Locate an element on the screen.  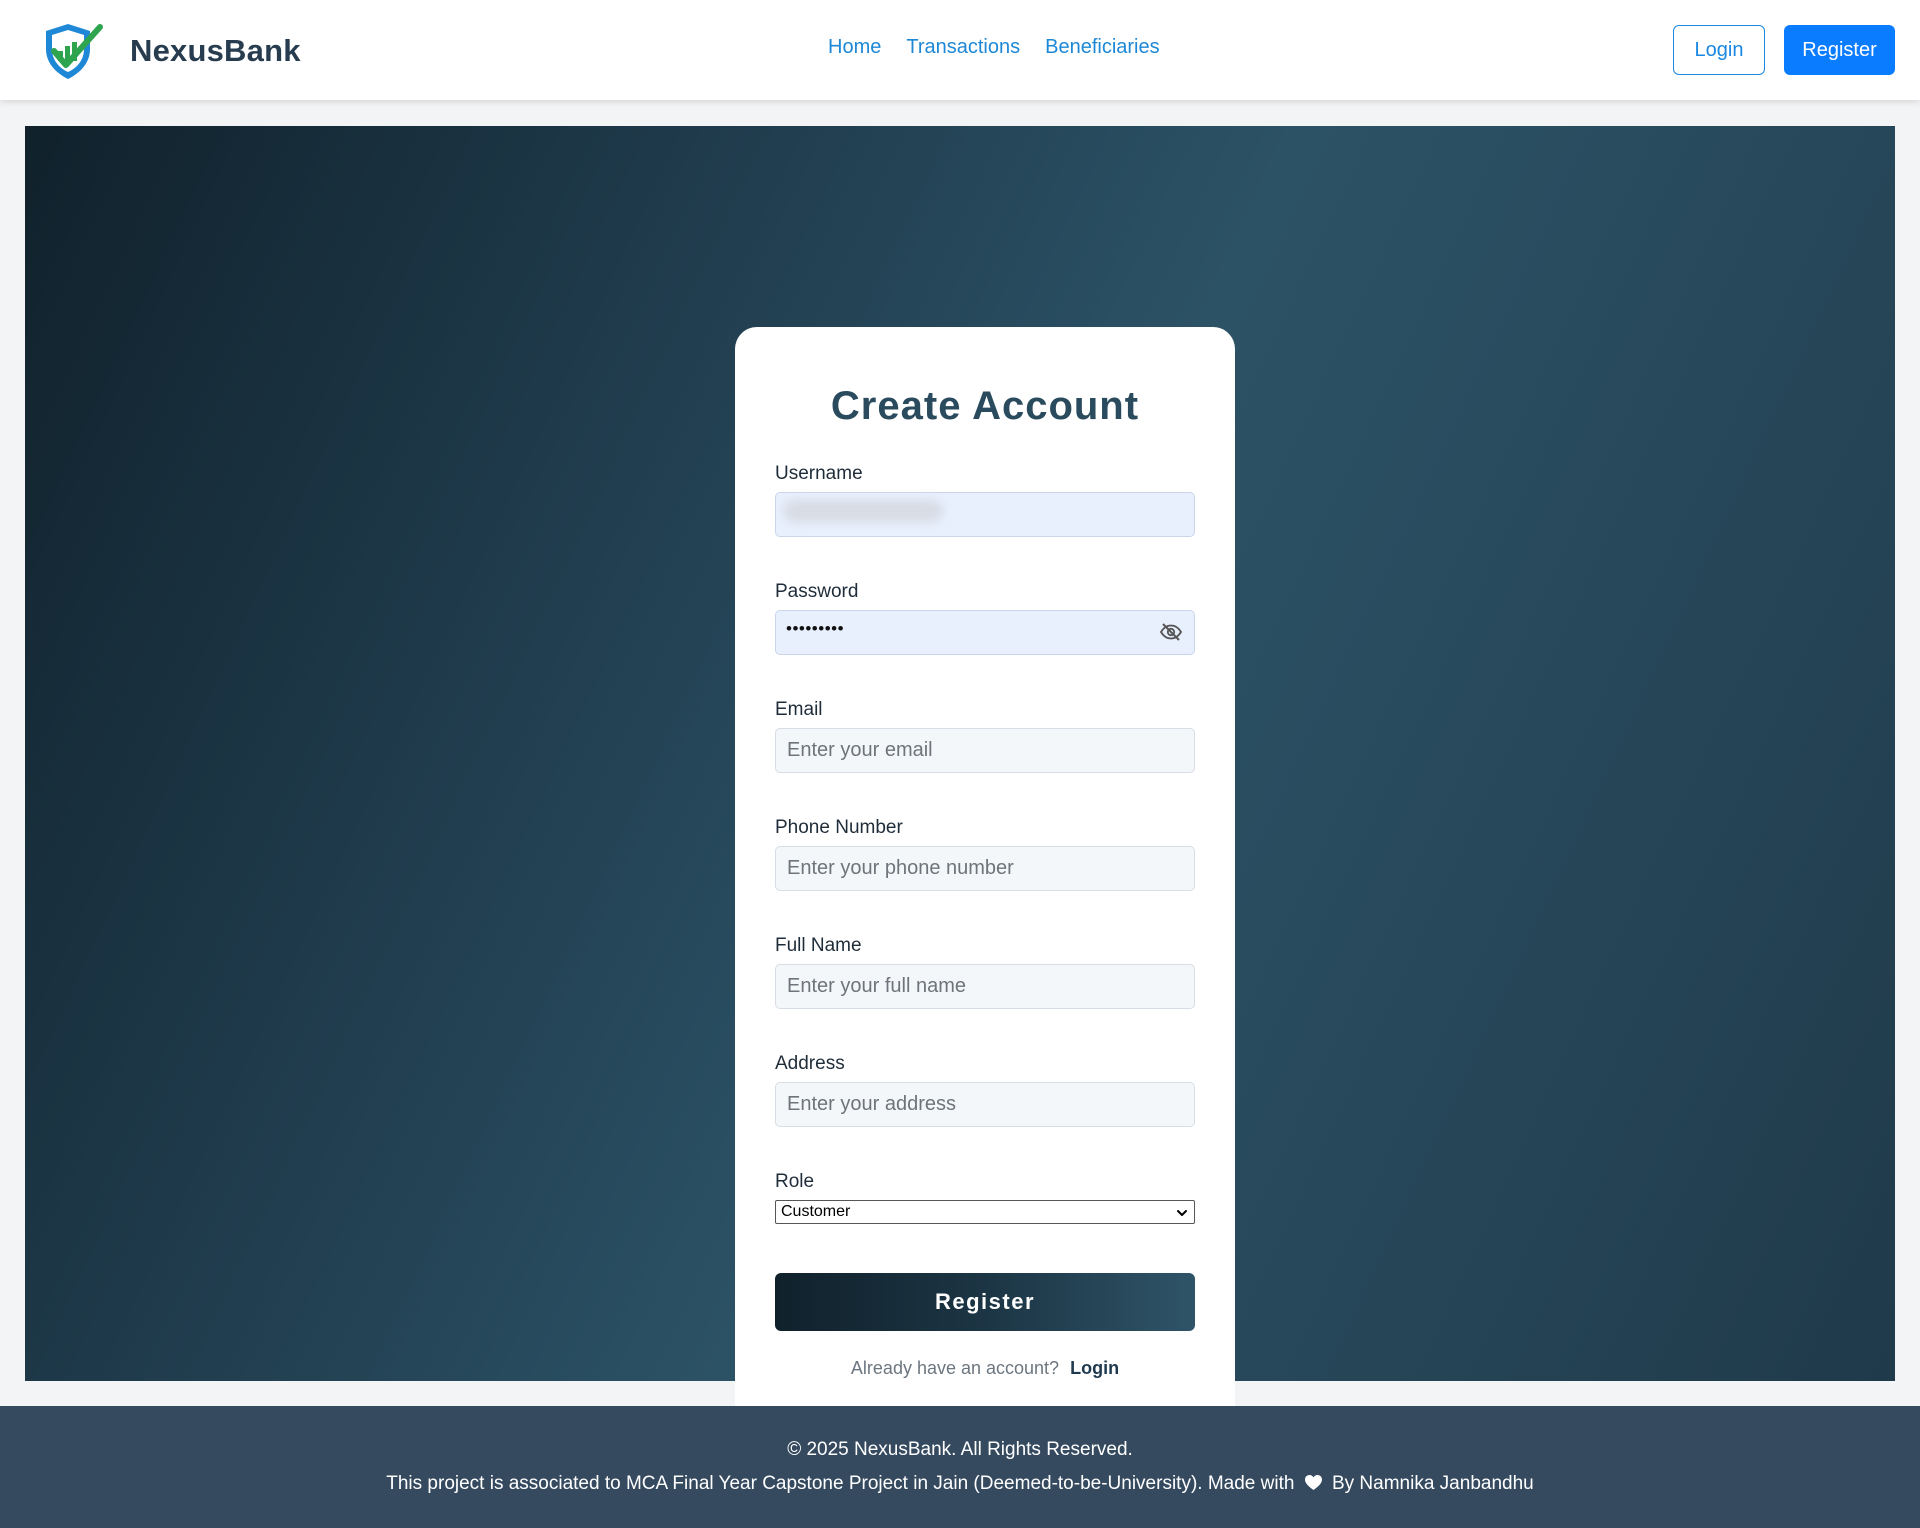
email-field is located at coordinates (985, 750).